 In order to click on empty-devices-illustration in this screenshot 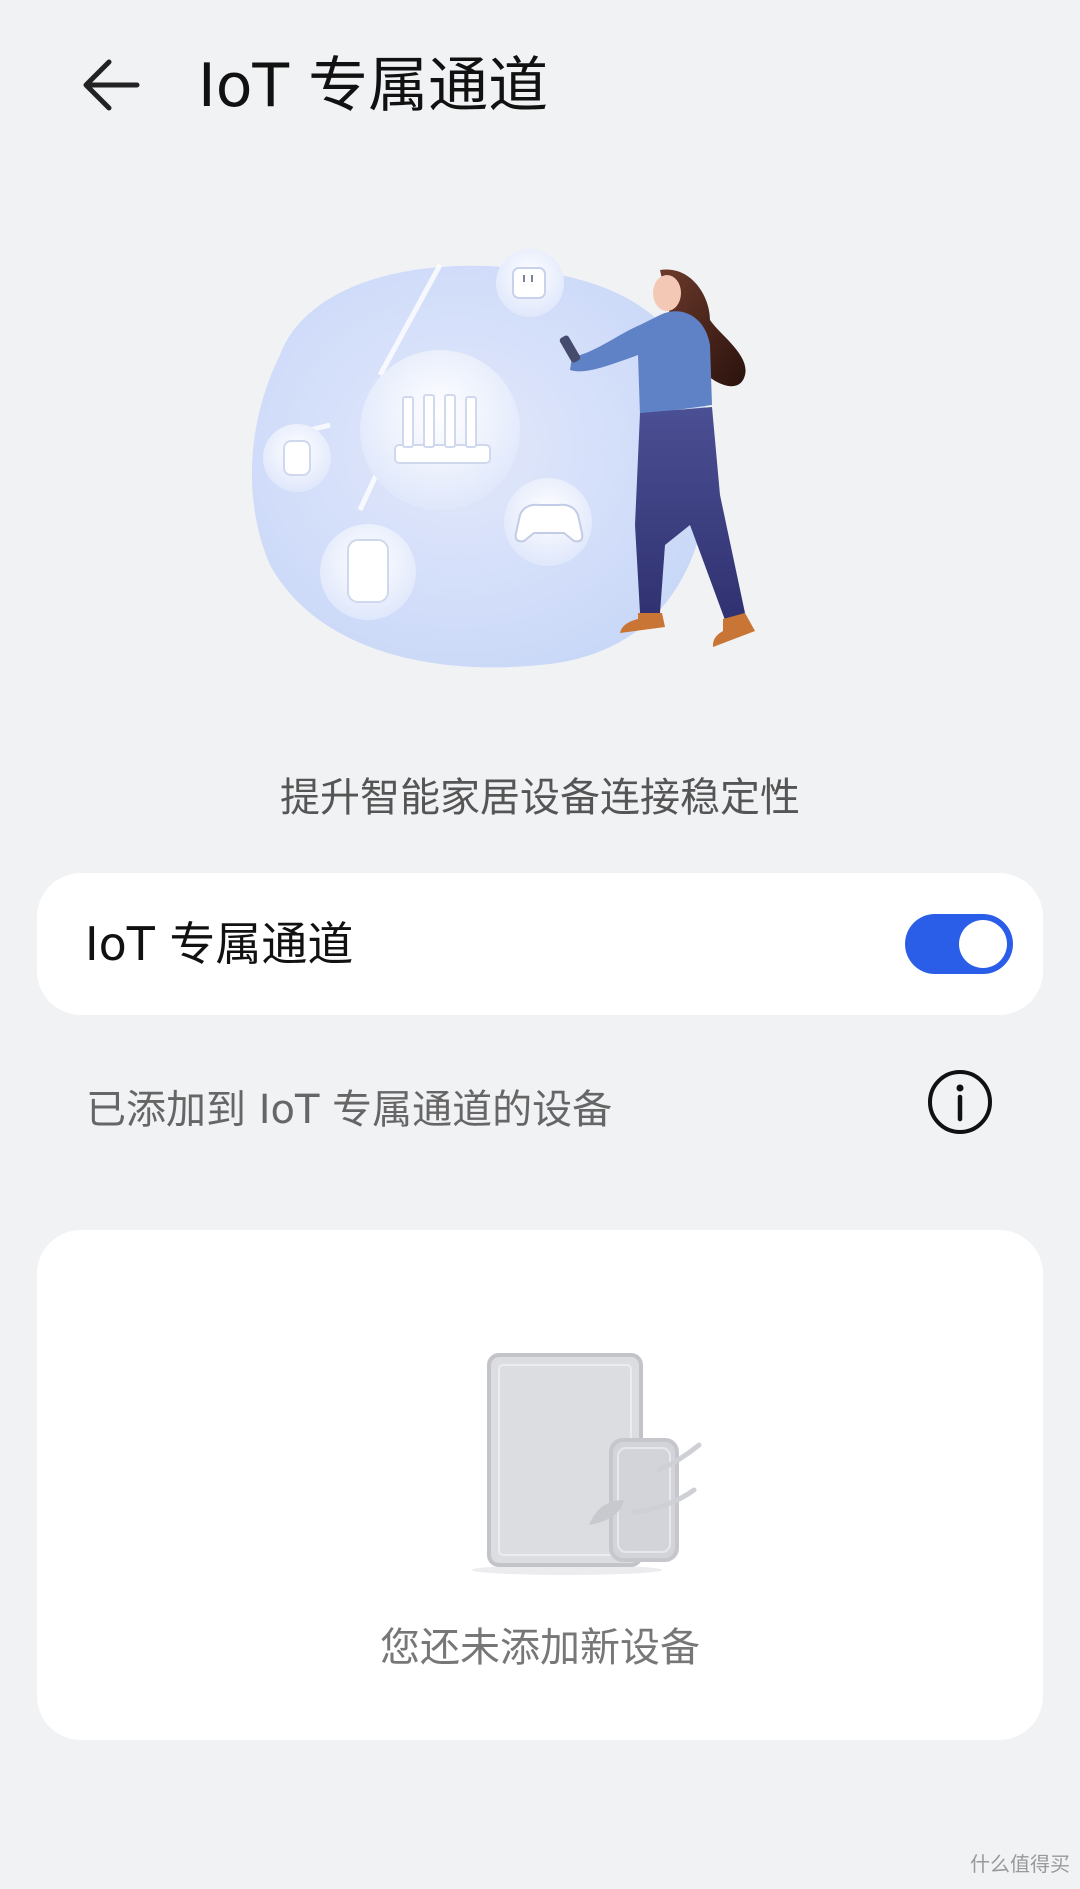, I will do `click(587, 1464)`.